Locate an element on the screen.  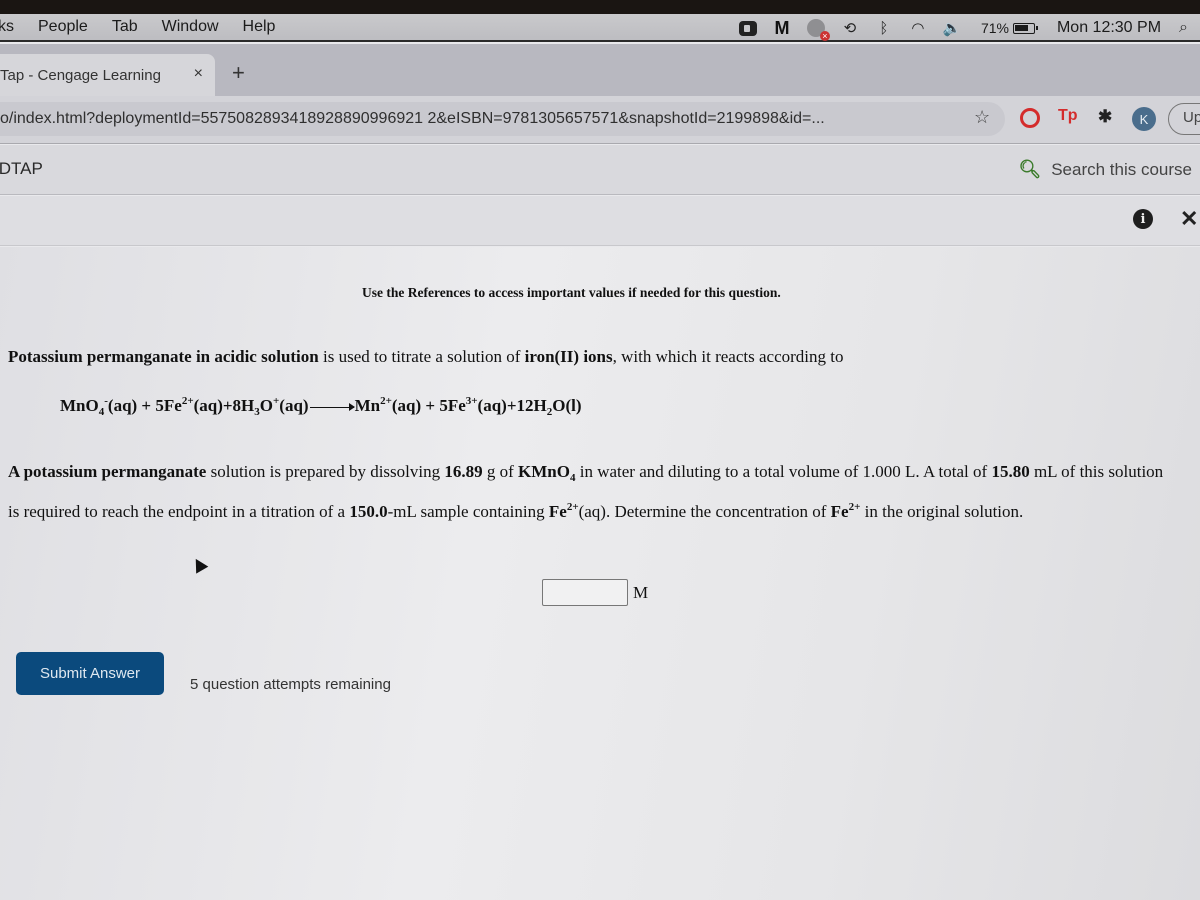
extensions-puzzle-icon: ✱ is located at coordinates (1105, 117).